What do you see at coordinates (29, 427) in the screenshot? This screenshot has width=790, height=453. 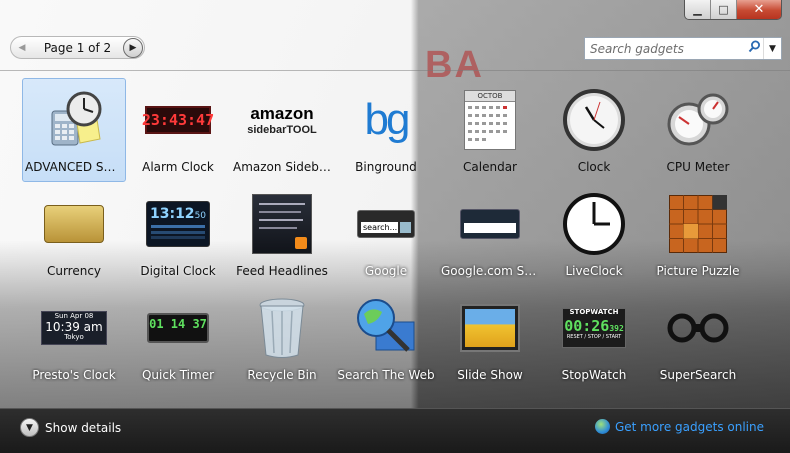 I see `chevron-down-icon: ▼` at bounding box center [29, 427].